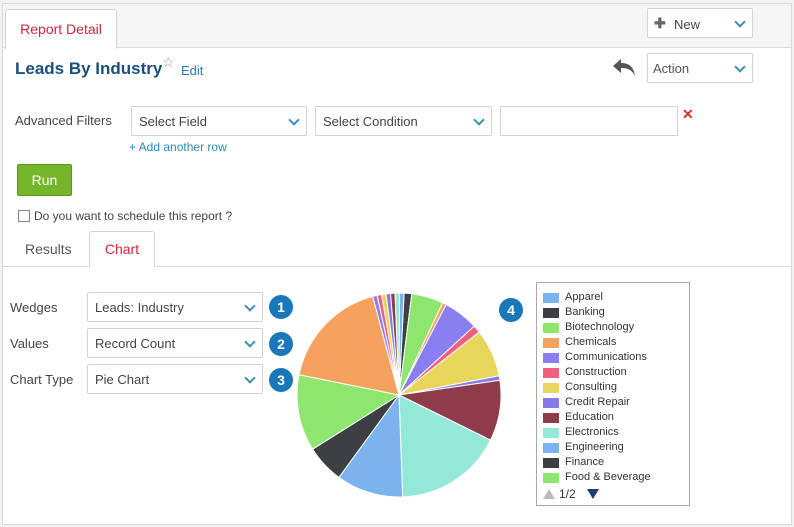  Describe the element at coordinates (175, 379) in the screenshot. I see `chart-type-dropdown: Pie Chart` at that location.